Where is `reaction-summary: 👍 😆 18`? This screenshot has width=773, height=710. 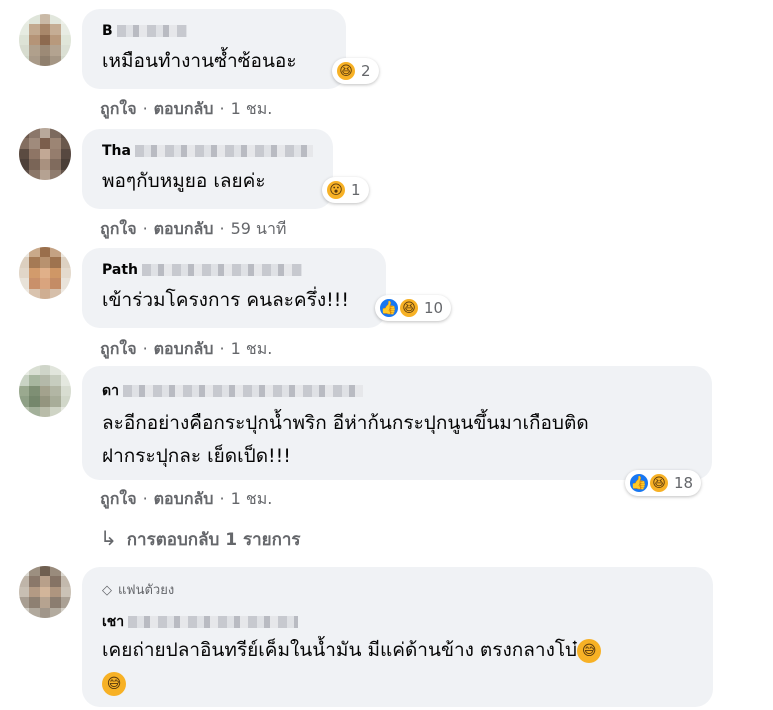
reaction-summary: 👍 😆 18 is located at coordinates (663, 483).